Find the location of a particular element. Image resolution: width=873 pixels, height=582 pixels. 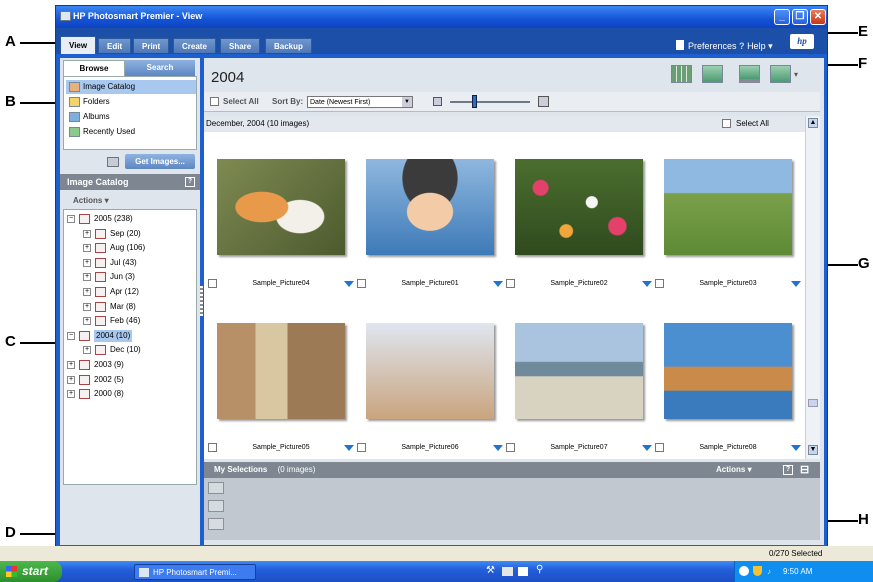

zoom-slider-thumb is located at coordinates (474, 101).